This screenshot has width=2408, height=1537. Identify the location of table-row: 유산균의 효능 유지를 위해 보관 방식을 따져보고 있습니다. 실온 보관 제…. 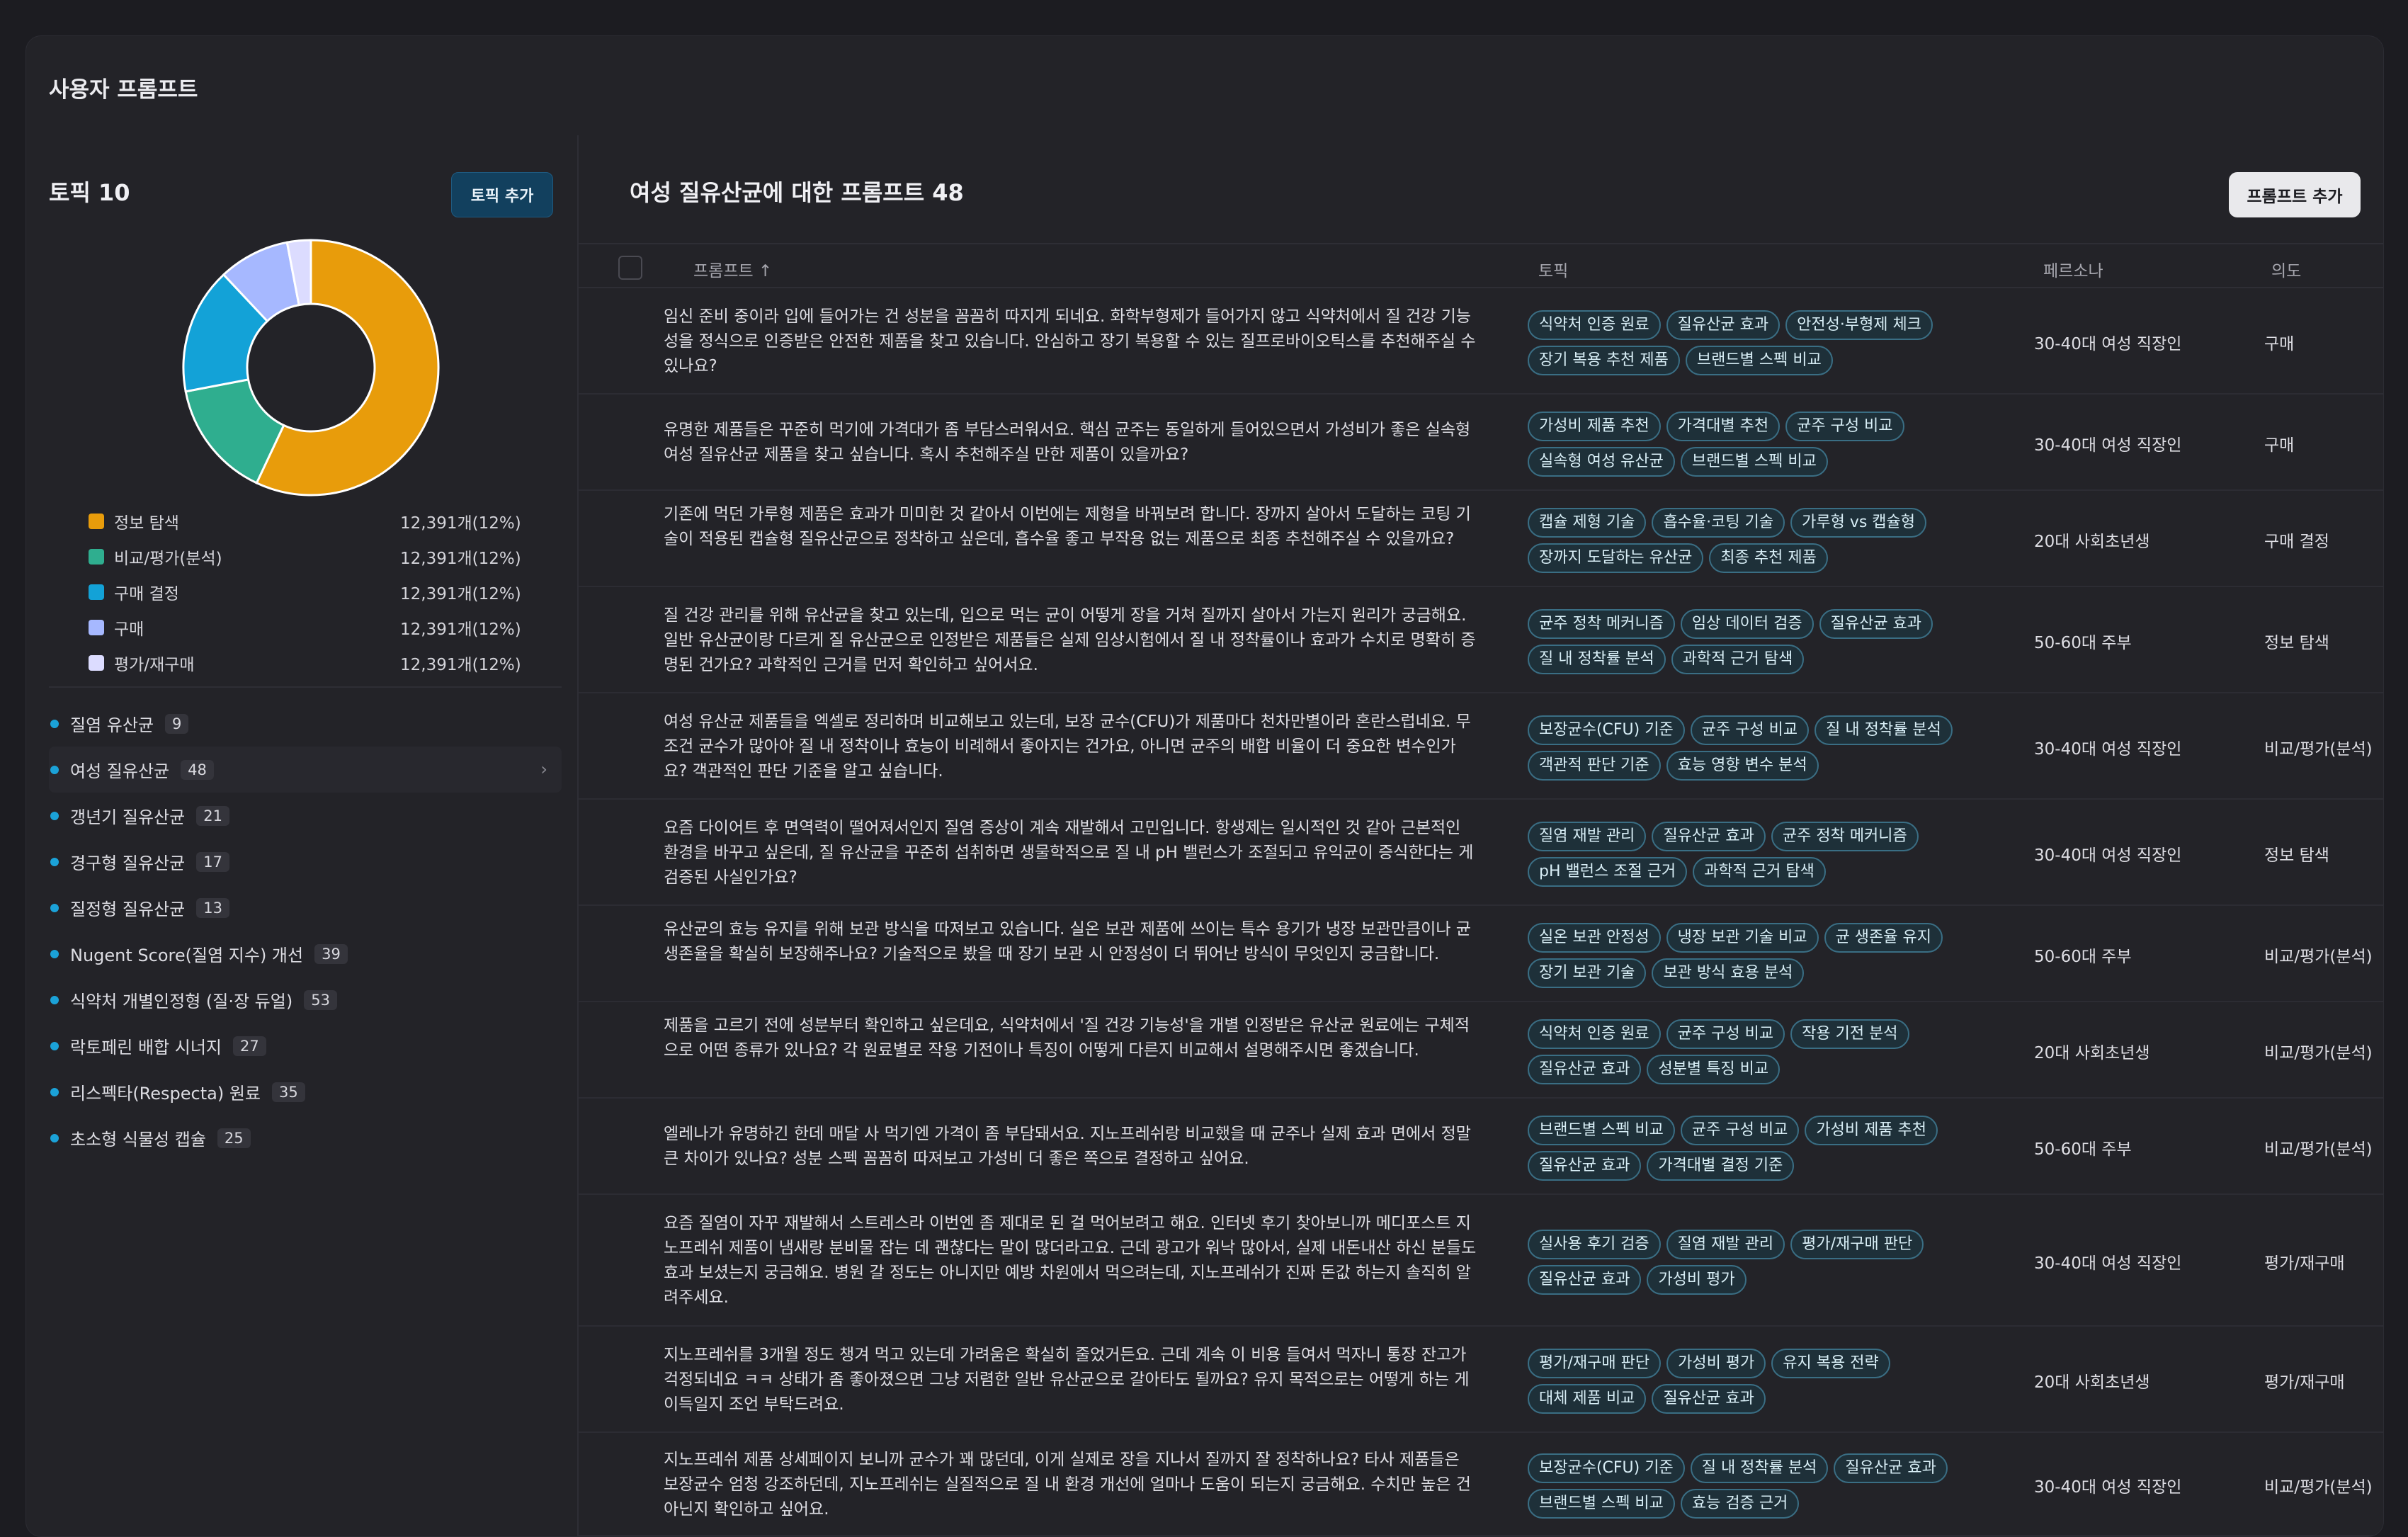
(1481, 954).